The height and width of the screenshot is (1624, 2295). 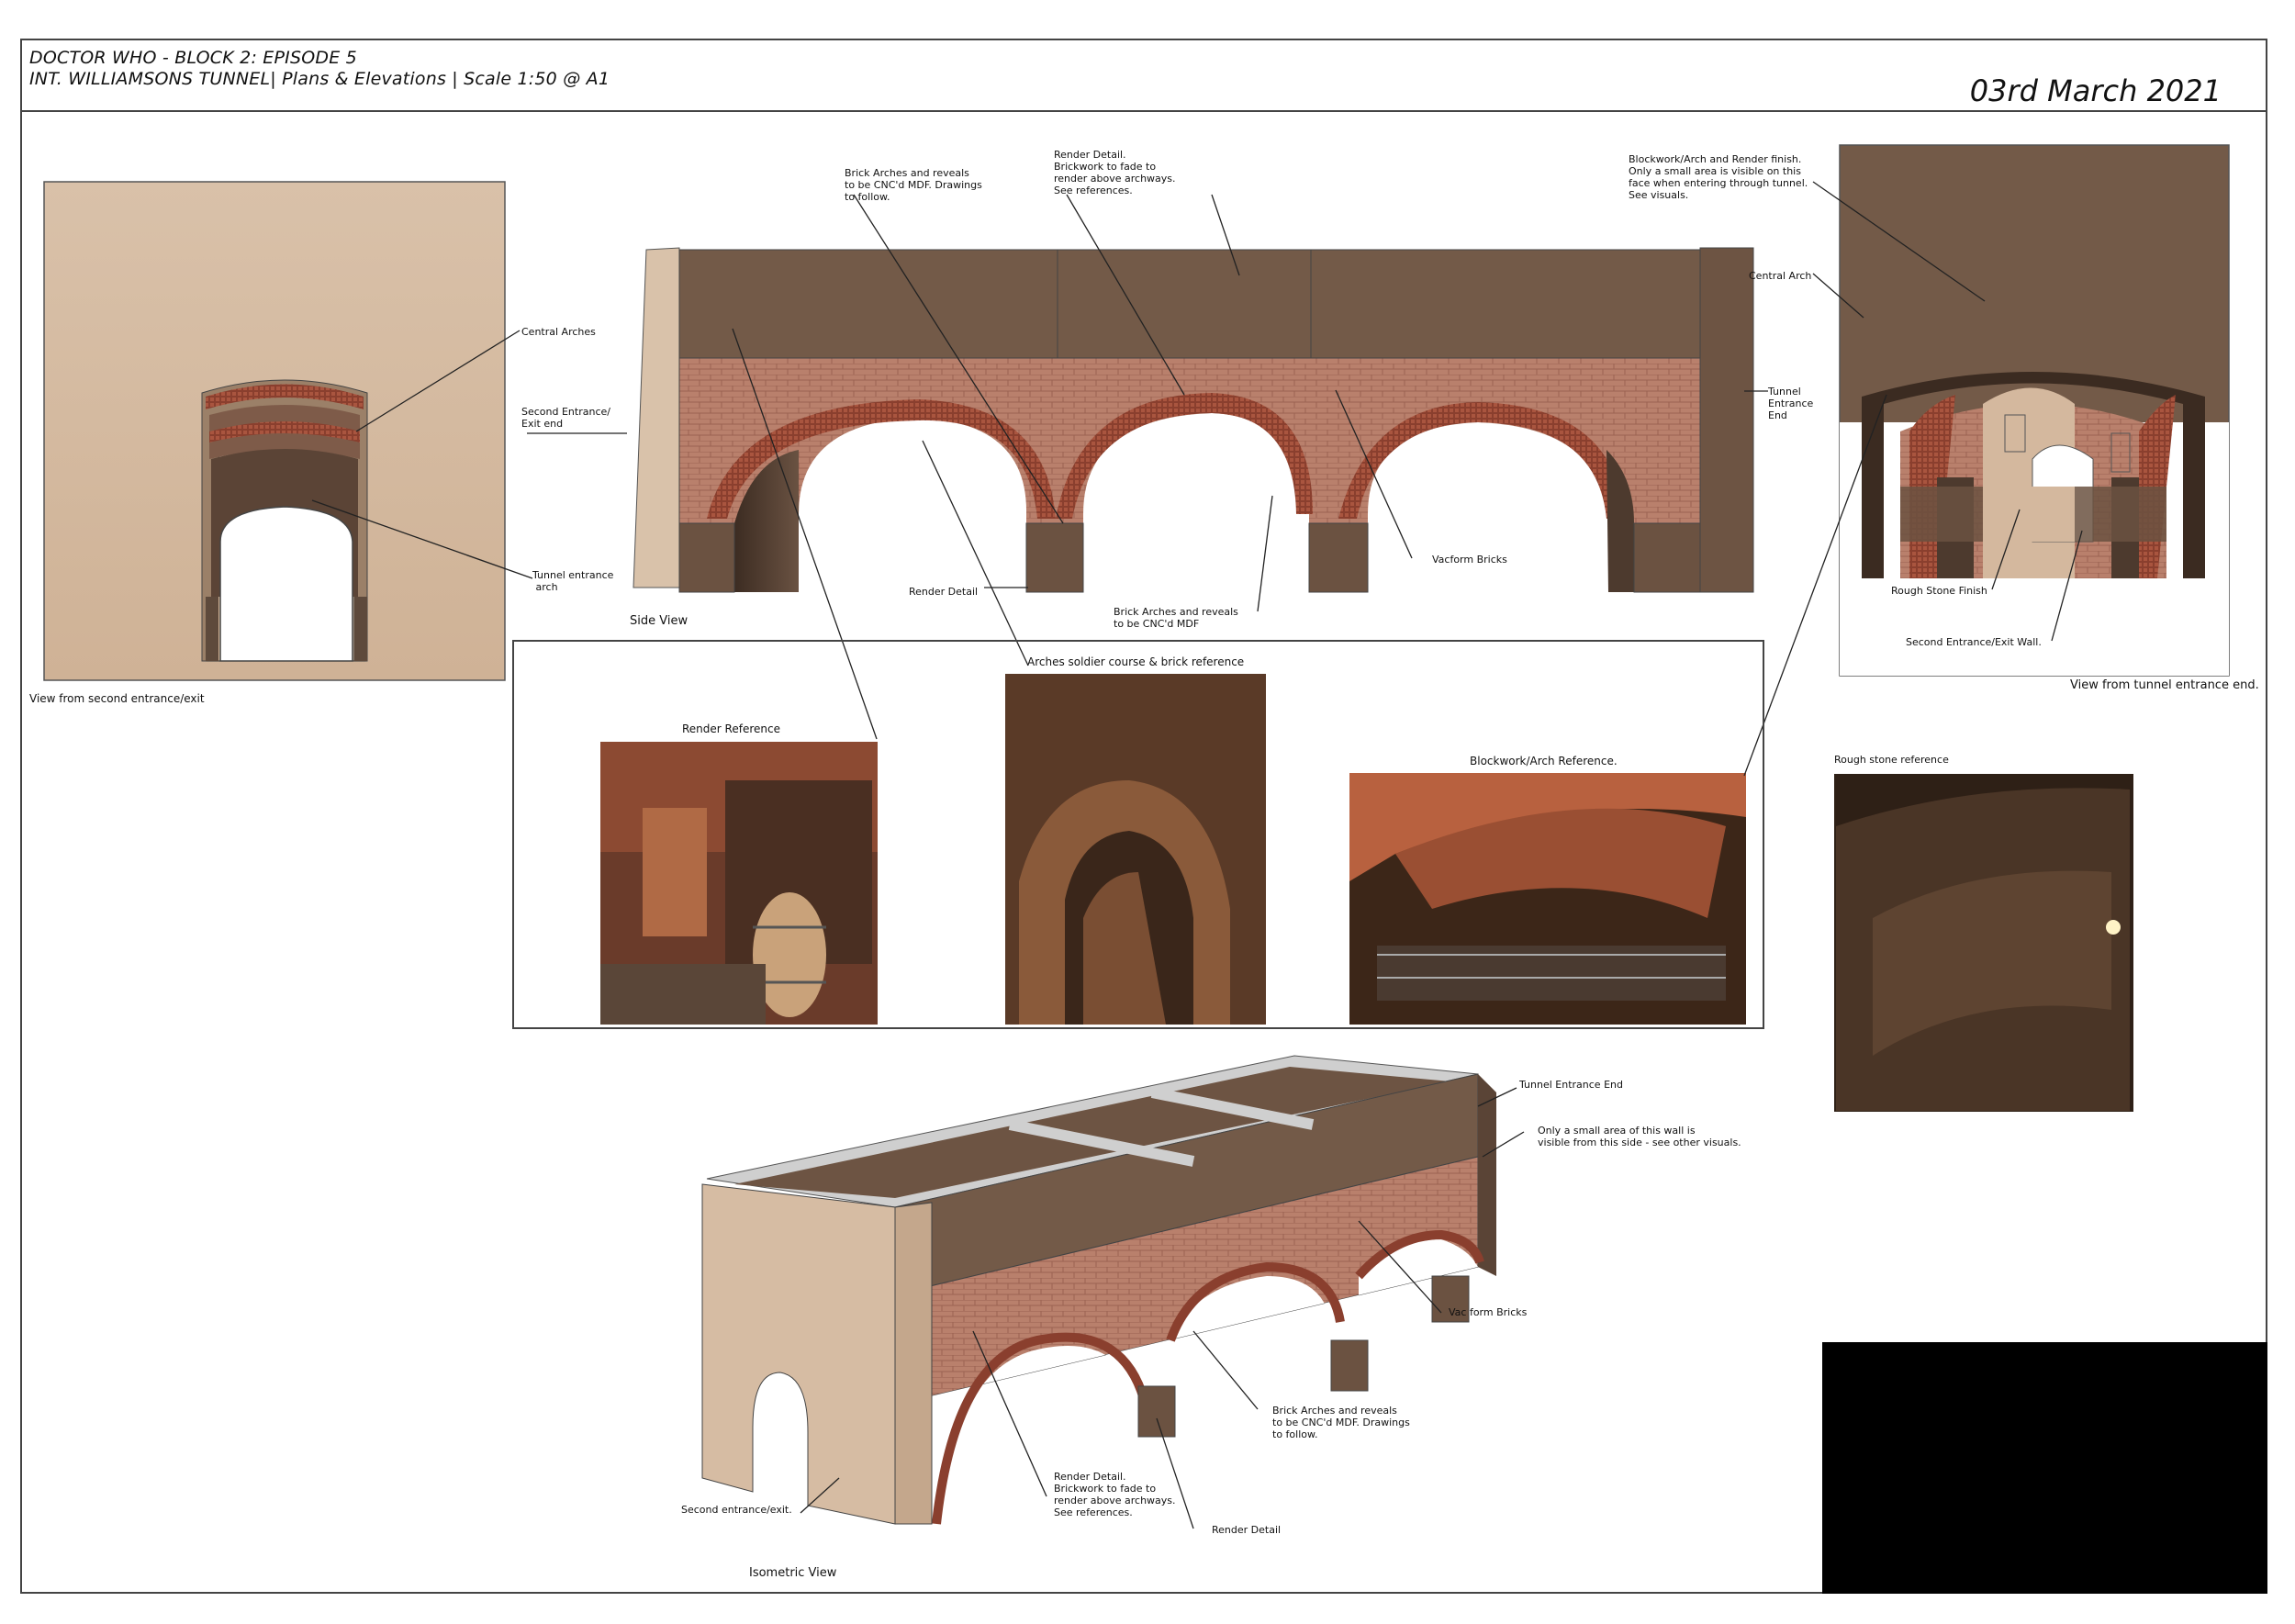 What do you see at coordinates (1488, 1312) in the screenshot?
I see `note-vac-form-bricks: Vac form Bricks` at bounding box center [1488, 1312].